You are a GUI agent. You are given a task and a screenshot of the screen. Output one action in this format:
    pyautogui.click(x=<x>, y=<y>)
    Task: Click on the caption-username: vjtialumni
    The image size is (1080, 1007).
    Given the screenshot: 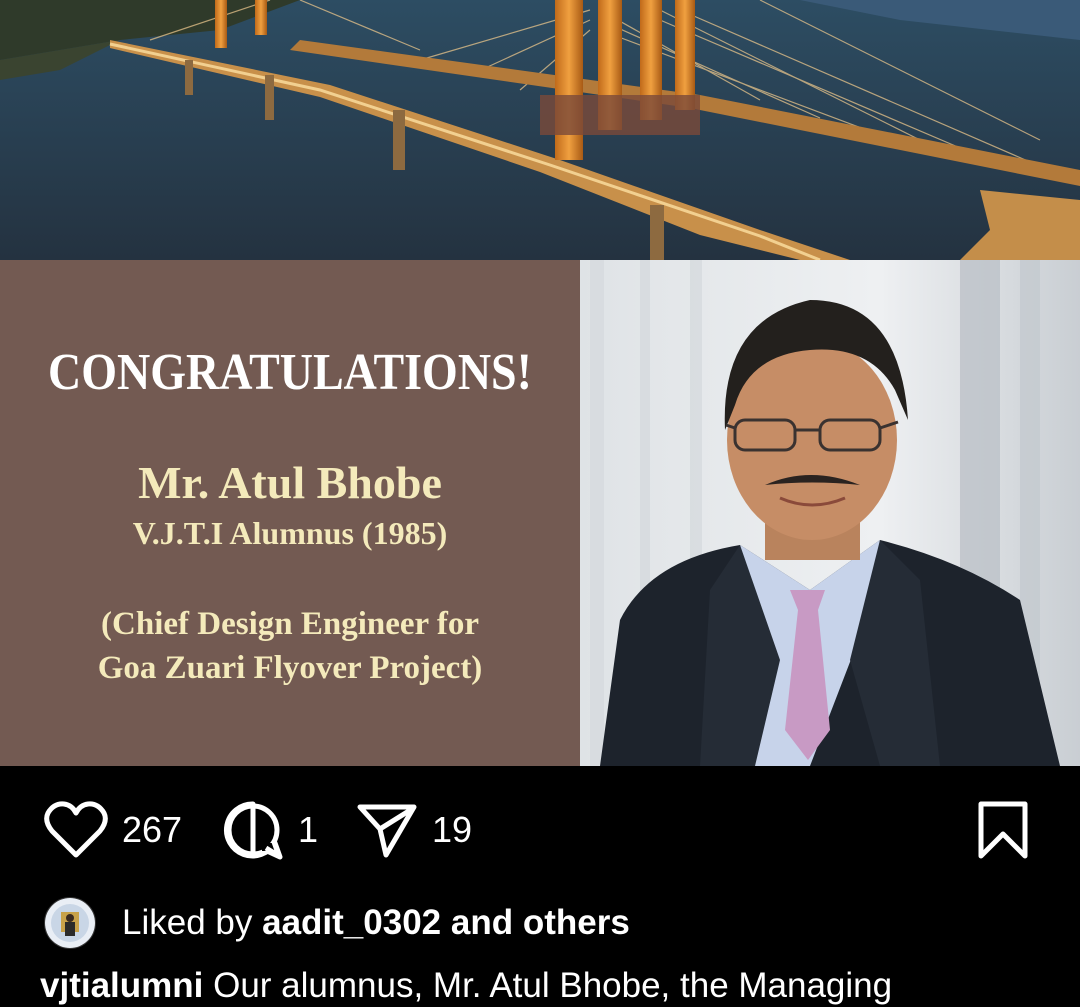 What is the action you would take?
    pyautogui.click(x=121, y=985)
    